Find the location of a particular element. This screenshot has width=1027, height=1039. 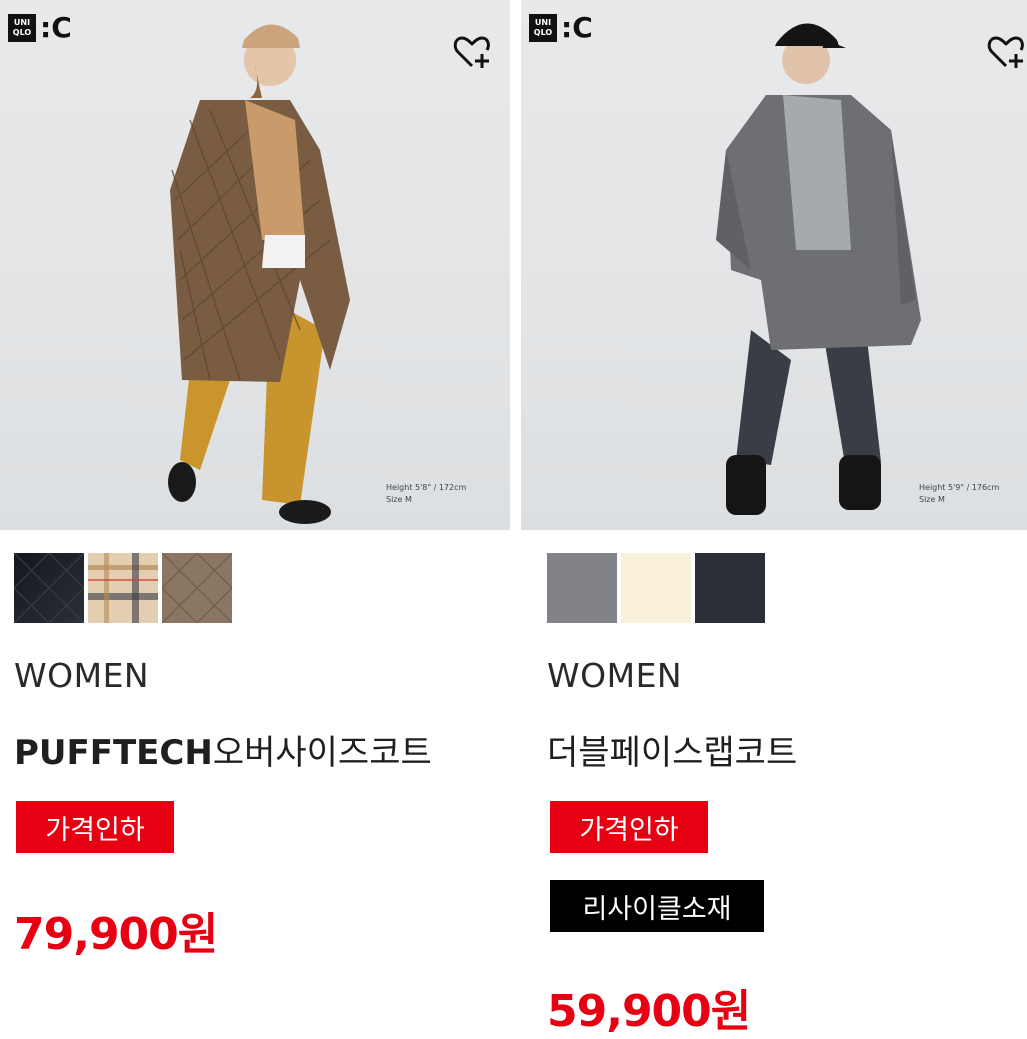

recycled-material-badge: 리사이클소재 is located at coordinates (657, 906).